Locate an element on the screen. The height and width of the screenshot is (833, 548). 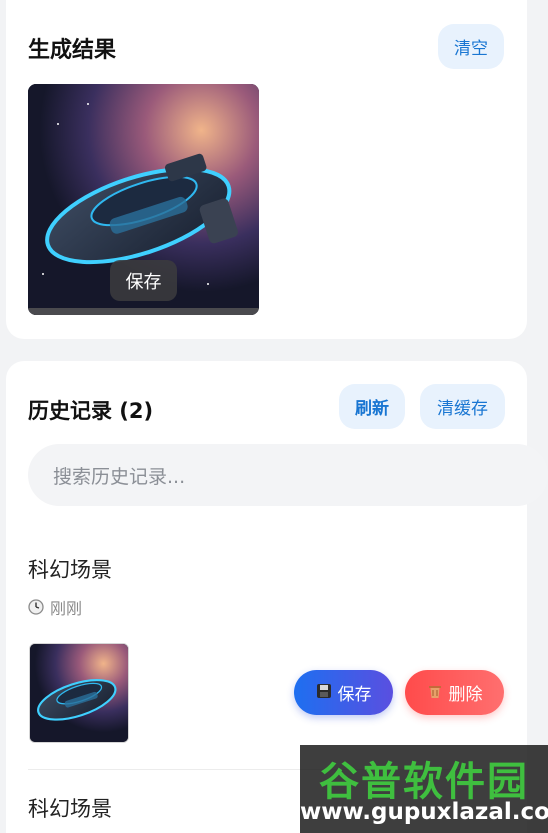
trash-icon is located at coordinates (435, 693).